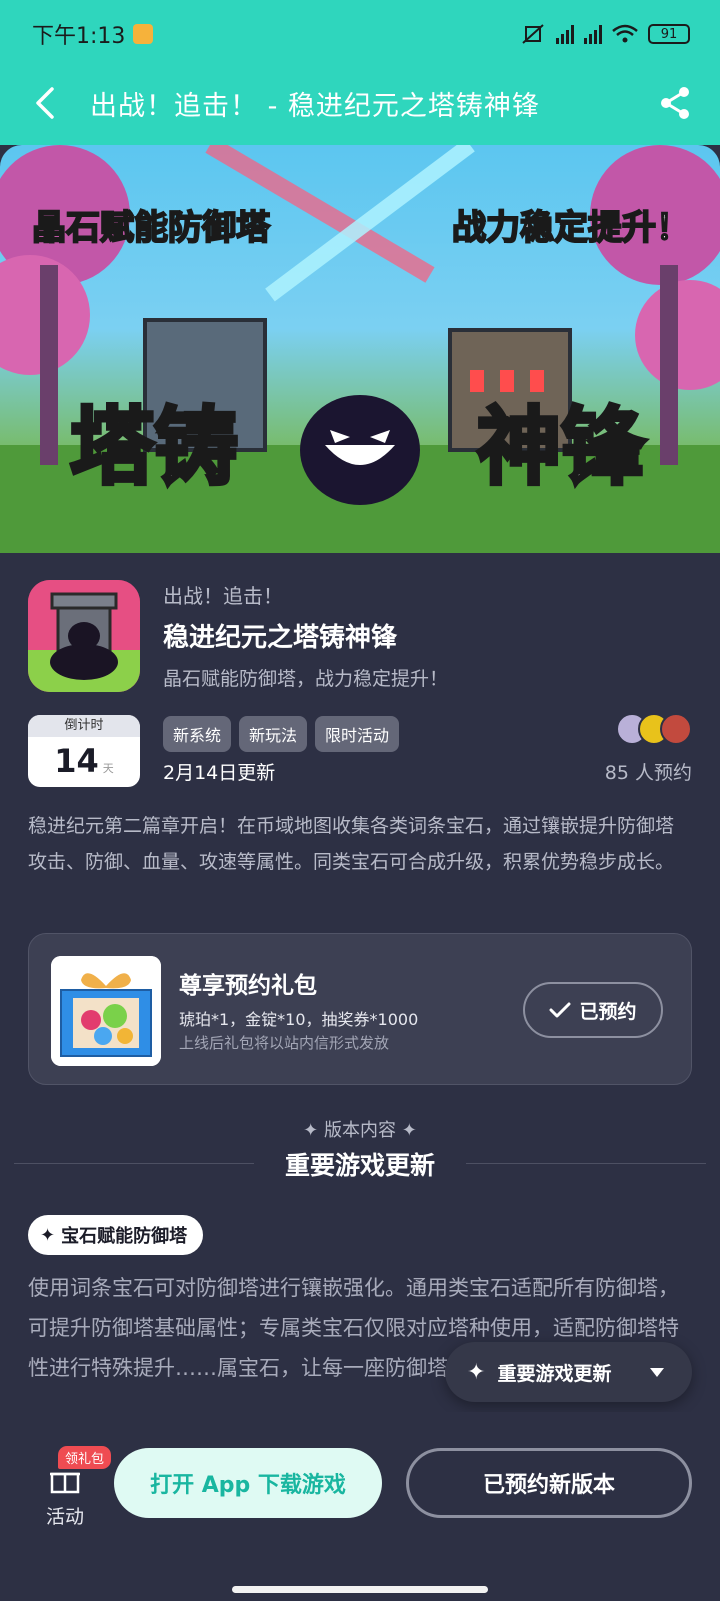 The height and width of the screenshot is (1601, 720). What do you see at coordinates (106, 1011) in the screenshot?
I see `gift-box-image` at bounding box center [106, 1011].